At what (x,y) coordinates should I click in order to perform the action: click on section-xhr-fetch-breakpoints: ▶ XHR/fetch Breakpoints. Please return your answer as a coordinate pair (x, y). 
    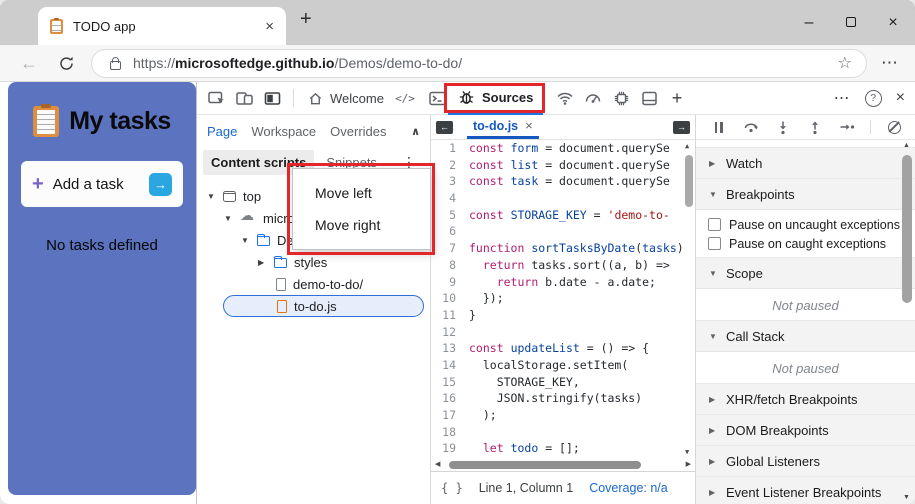
    Looking at the image, I should click on (805, 399).